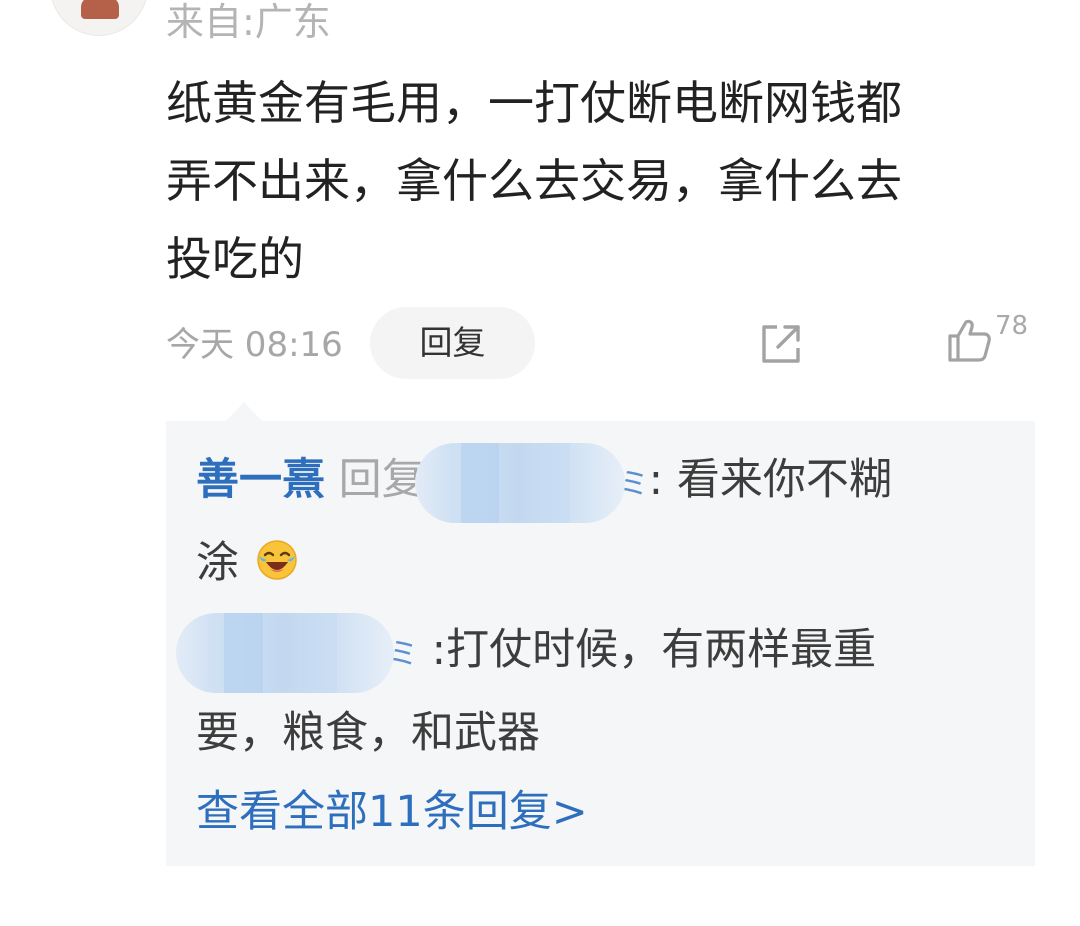  I want to click on comment-location: 来自:广东, so click(248, 22).